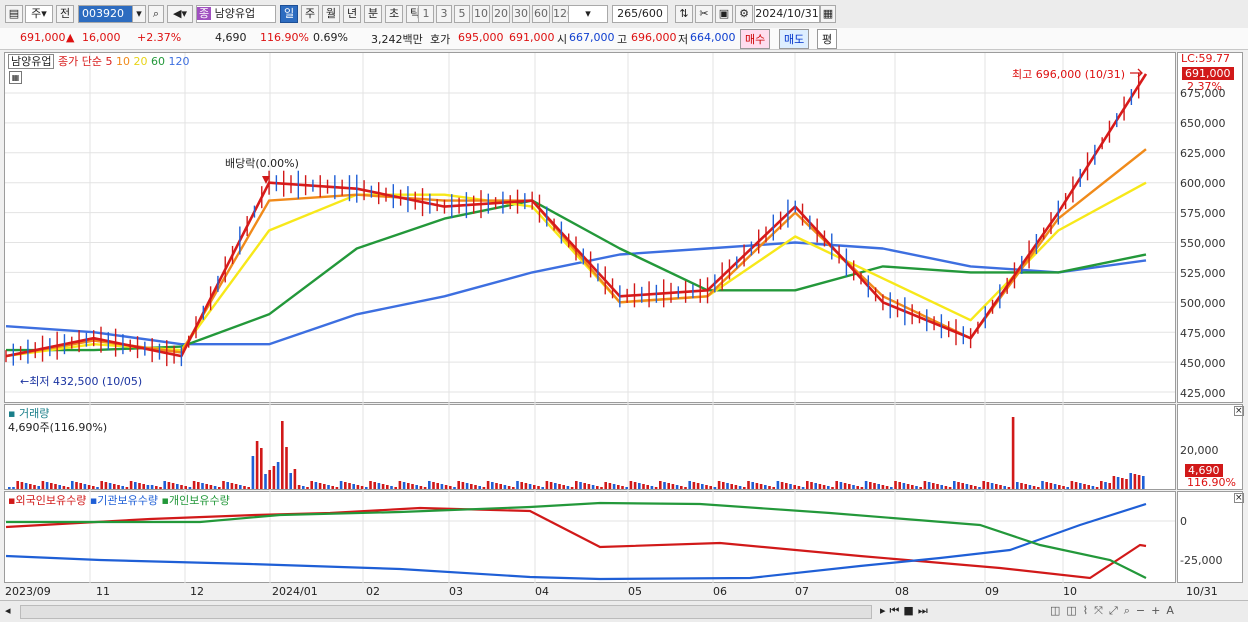 This screenshot has width=1248, height=622. What do you see at coordinates (1201, 560) in the screenshot?
I see `holdings-y-tick-1: -25,000` at bounding box center [1201, 560].